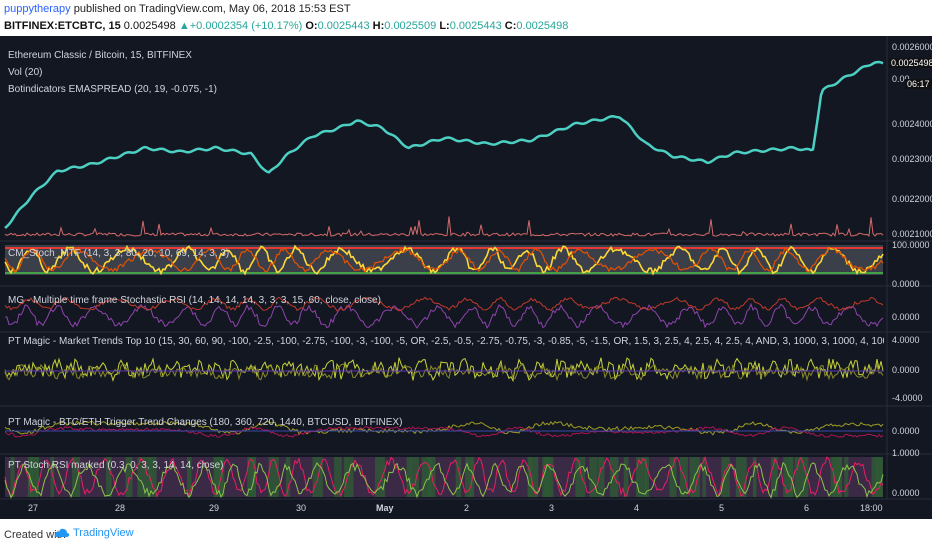 The image size is (932, 550). What do you see at coordinates (37, 9) in the screenshot?
I see `author-link: puppytherapy` at bounding box center [37, 9].